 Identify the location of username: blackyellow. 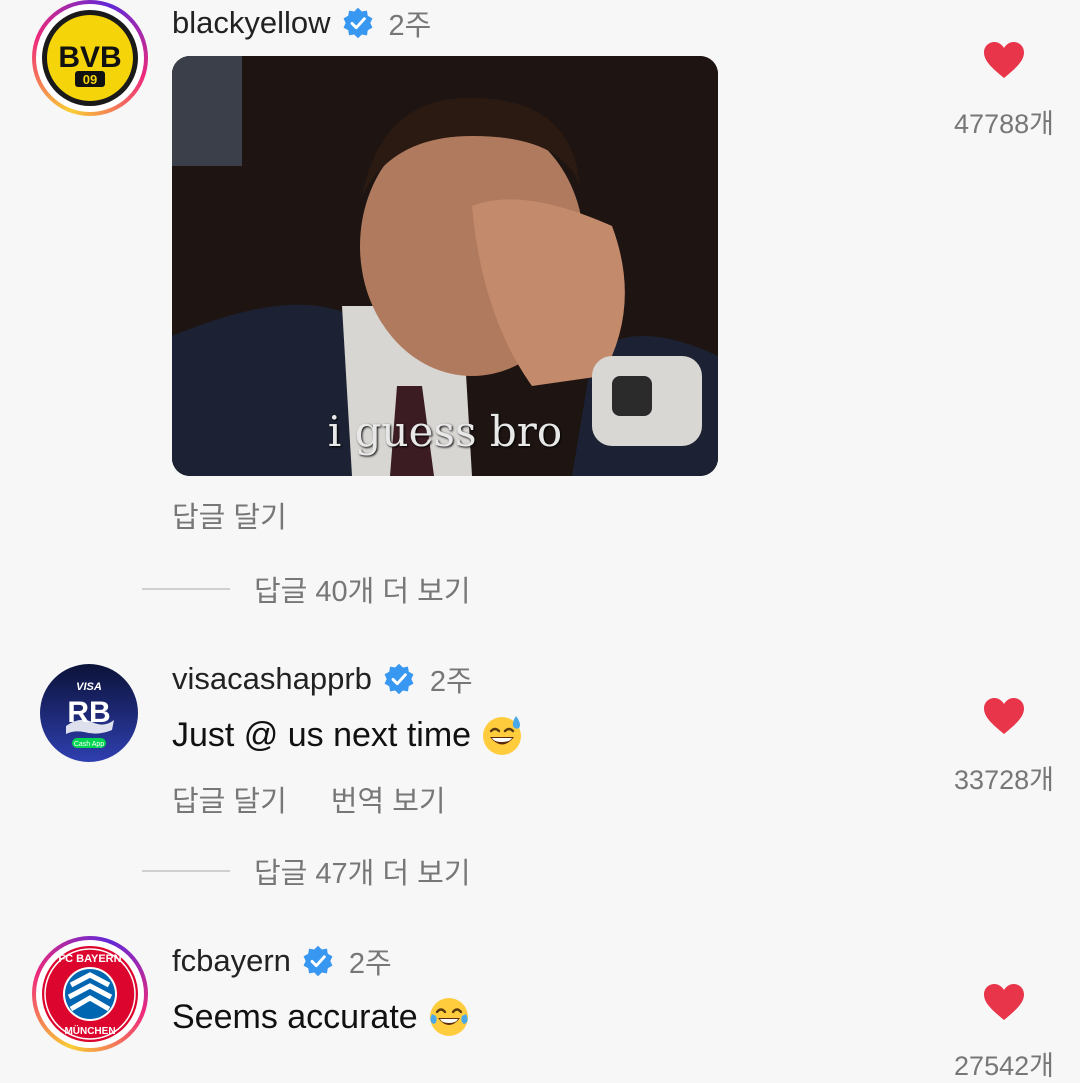
(251, 23).